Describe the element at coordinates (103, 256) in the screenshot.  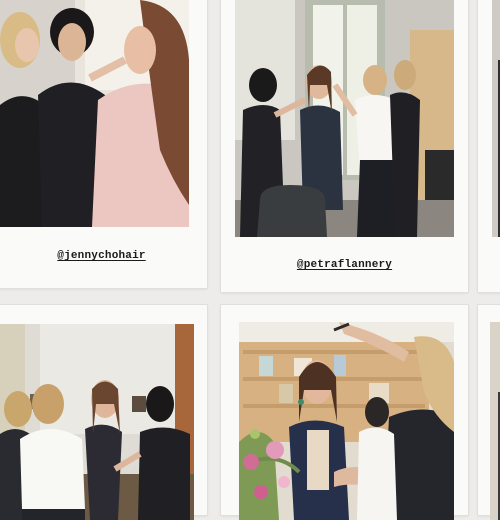
I see `photo-caption-handle: @jennychohair` at that location.